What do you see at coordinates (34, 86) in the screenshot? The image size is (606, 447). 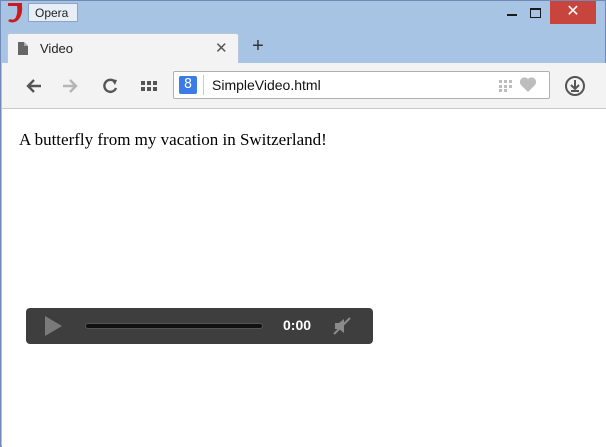 I see `back-arrow-icon` at bounding box center [34, 86].